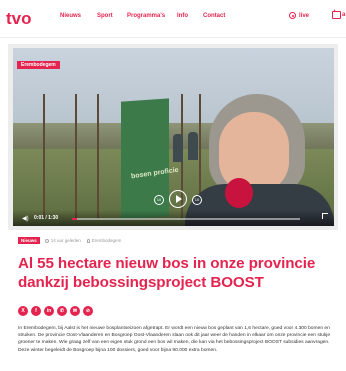  What do you see at coordinates (75, 311) in the screenshot?
I see `mail-icon: ✉` at bounding box center [75, 311].